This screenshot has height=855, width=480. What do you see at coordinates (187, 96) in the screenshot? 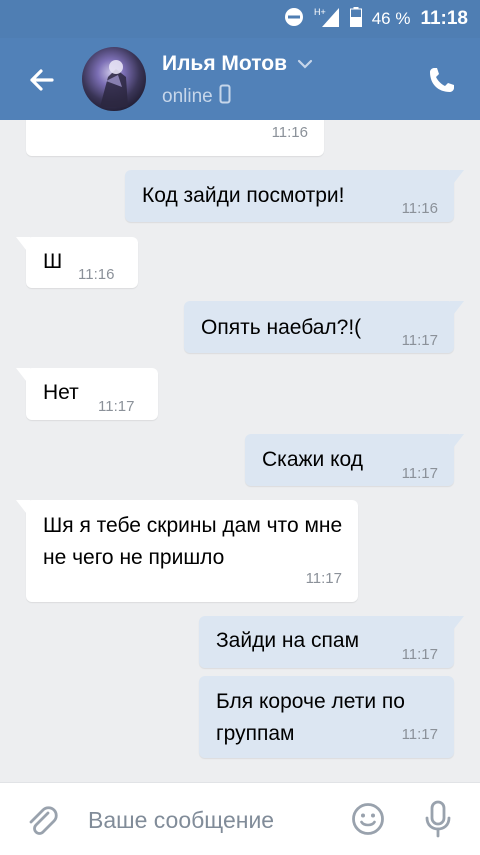
I see `presence-status: online` at bounding box center [187, 96].